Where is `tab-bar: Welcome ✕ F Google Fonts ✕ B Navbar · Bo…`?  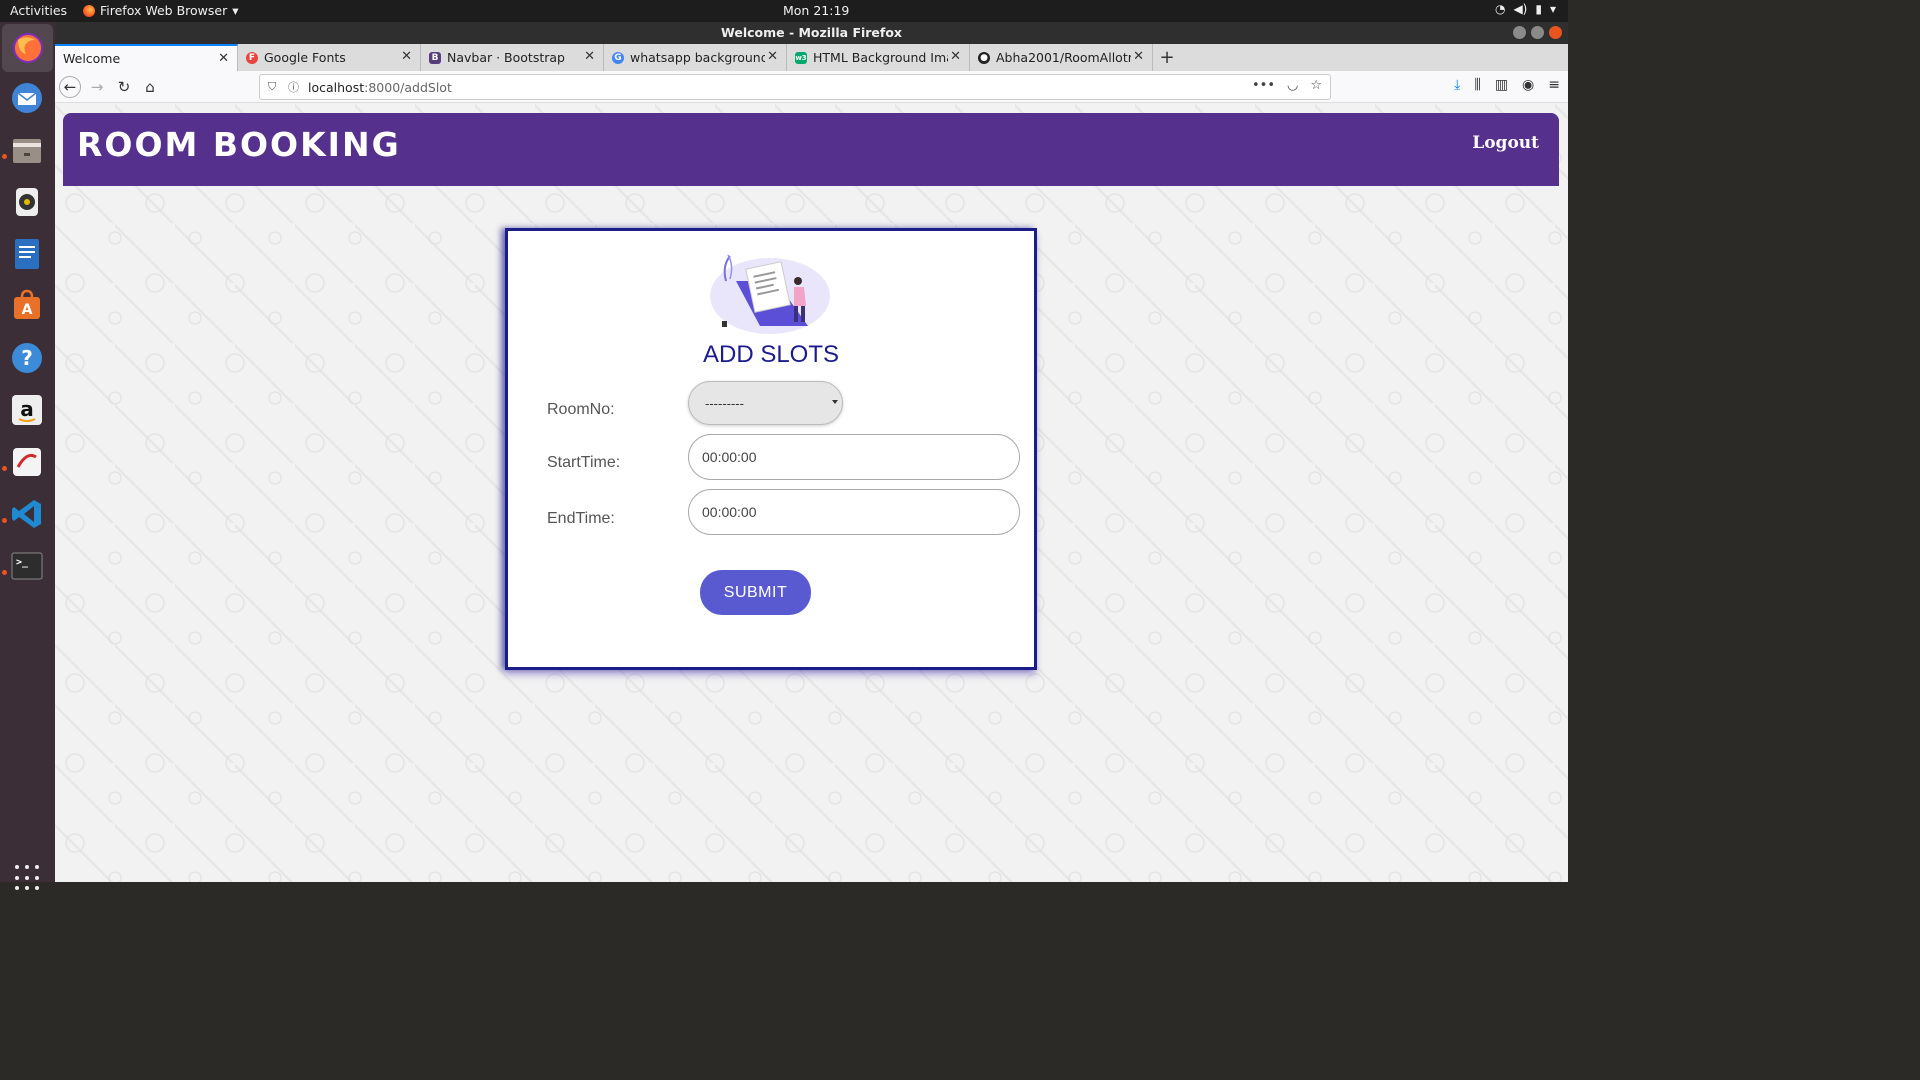 tab-bar: Welcome ✕ F Google Fonts ✕ B Navbar · Bo… is located at coordinates (811, 57).